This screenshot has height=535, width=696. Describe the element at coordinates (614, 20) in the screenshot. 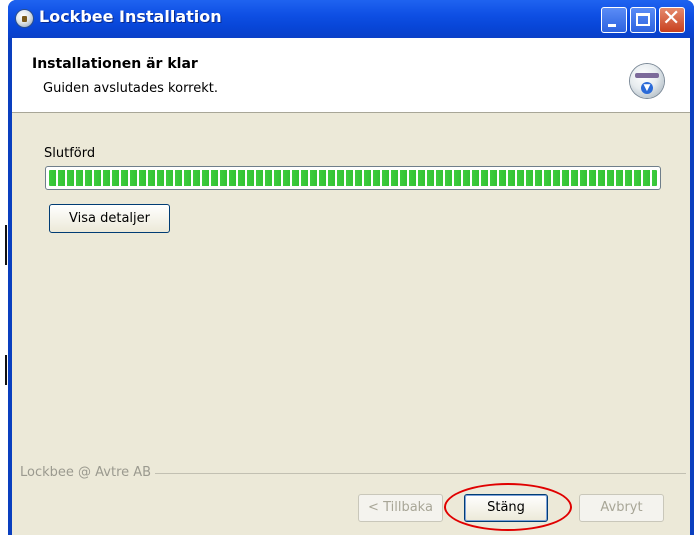

I see `minimize-button` at that location.